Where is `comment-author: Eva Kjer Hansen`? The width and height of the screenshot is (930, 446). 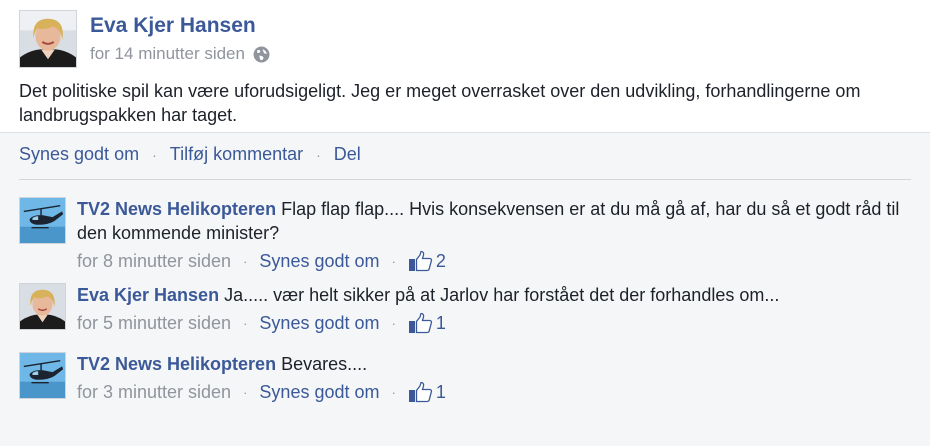 comment-author: Eva Kjer Hansen is located at coordinates (148, 295).